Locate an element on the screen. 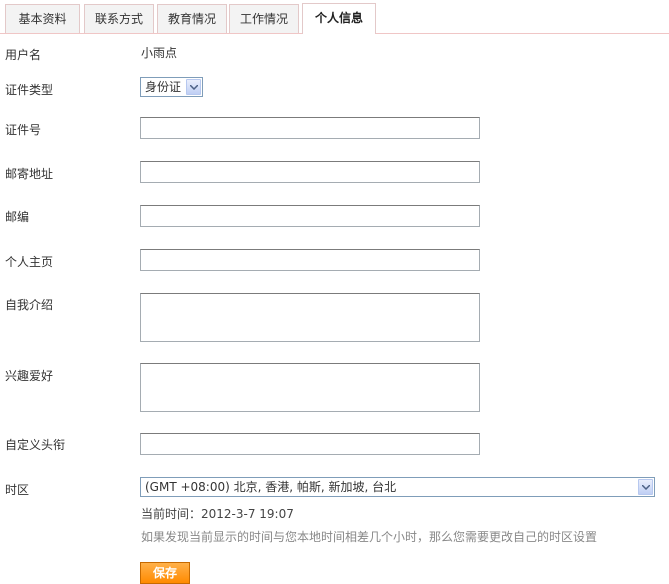 The width and height of the screenshot is (669, 584). timezone-note: 如果发现当前显示的时间与您本地时间相差几个小时，那么您需要更改自己的时区设置 is located at coordinates (369, 537).